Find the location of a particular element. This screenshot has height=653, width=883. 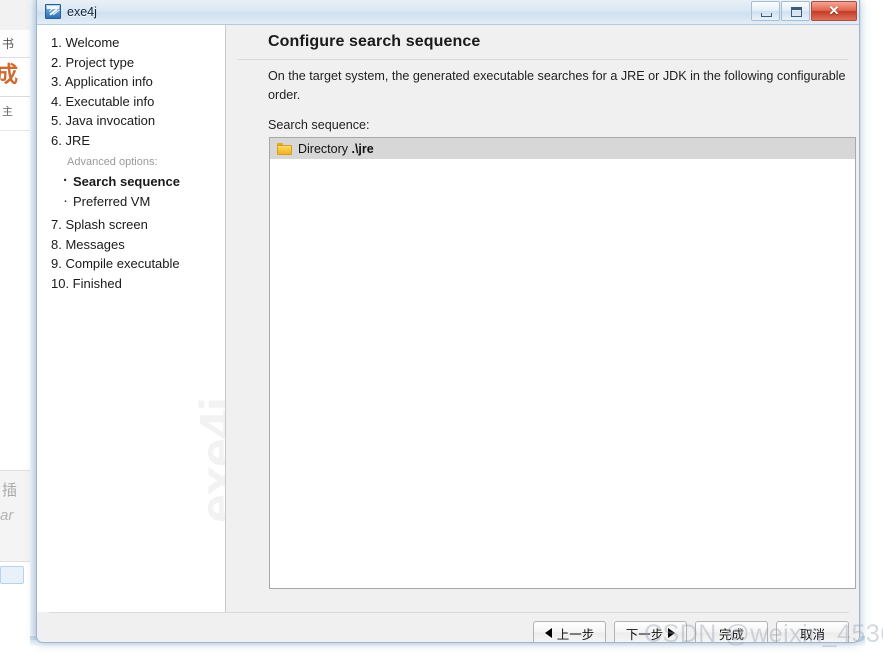

folder-icon is located at coordinates (284, 148).